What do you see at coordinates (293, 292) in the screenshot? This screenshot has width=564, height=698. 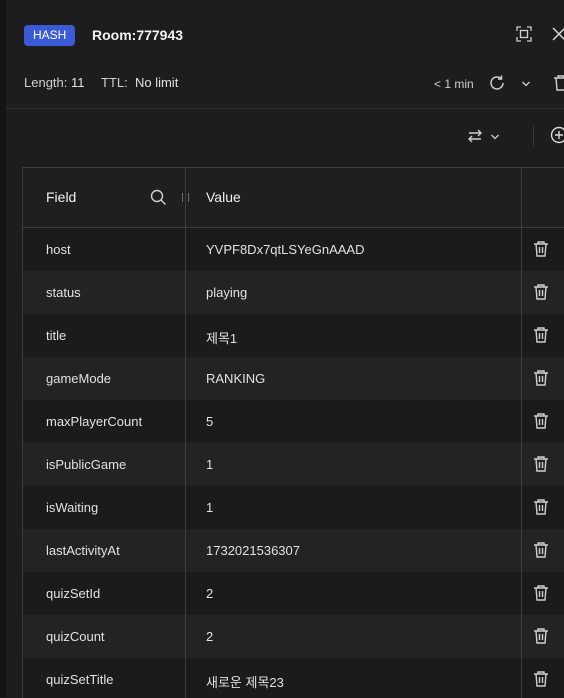 I see `table-row: status playing` at bounding box center [293, 292].